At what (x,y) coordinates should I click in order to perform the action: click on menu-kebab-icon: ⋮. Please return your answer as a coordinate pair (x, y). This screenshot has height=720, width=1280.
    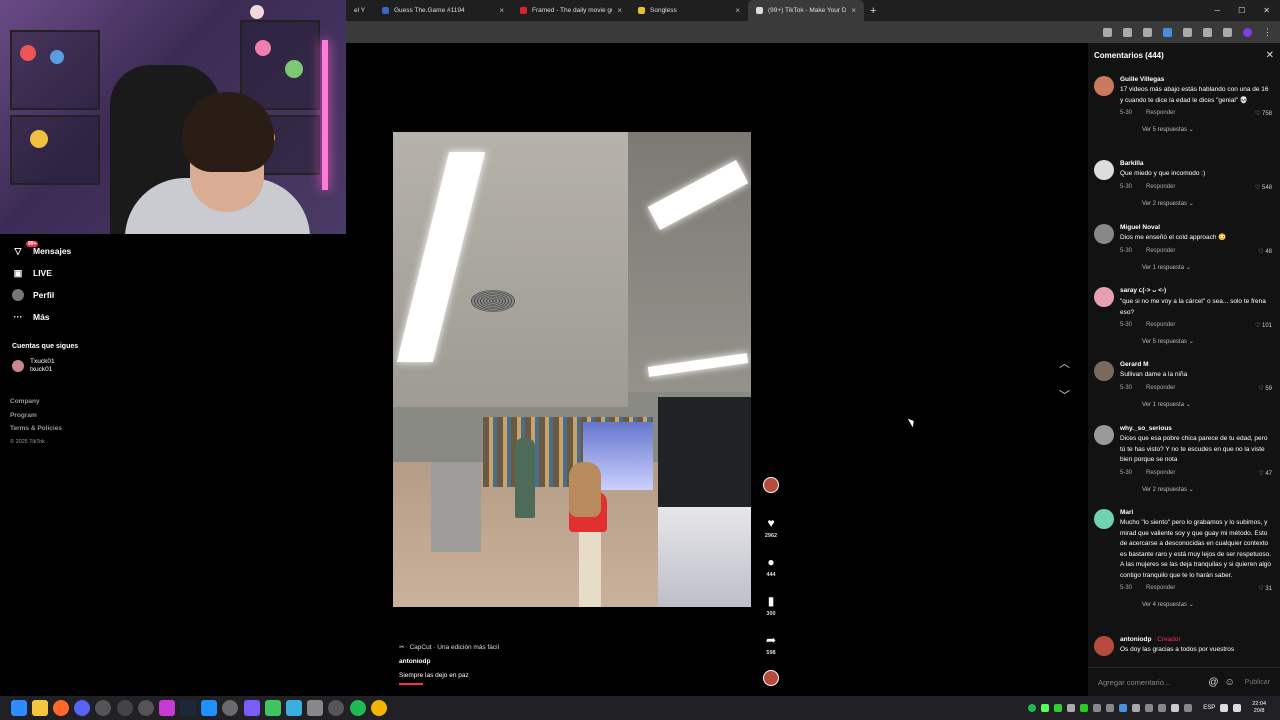
    Looking at the image, I should click on (1267, 32).